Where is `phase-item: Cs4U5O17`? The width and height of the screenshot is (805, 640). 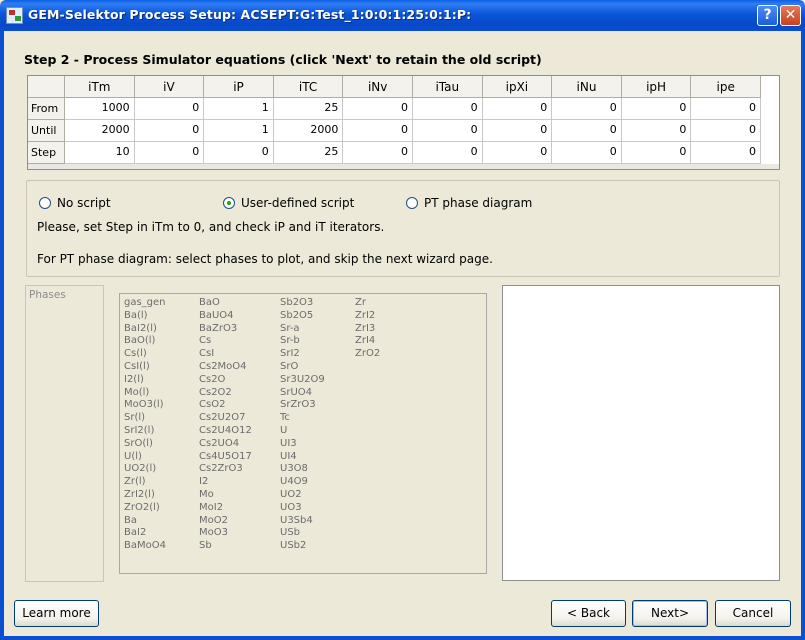 phase-item: Cs4U5O17 is located at coordinates (225, 457).